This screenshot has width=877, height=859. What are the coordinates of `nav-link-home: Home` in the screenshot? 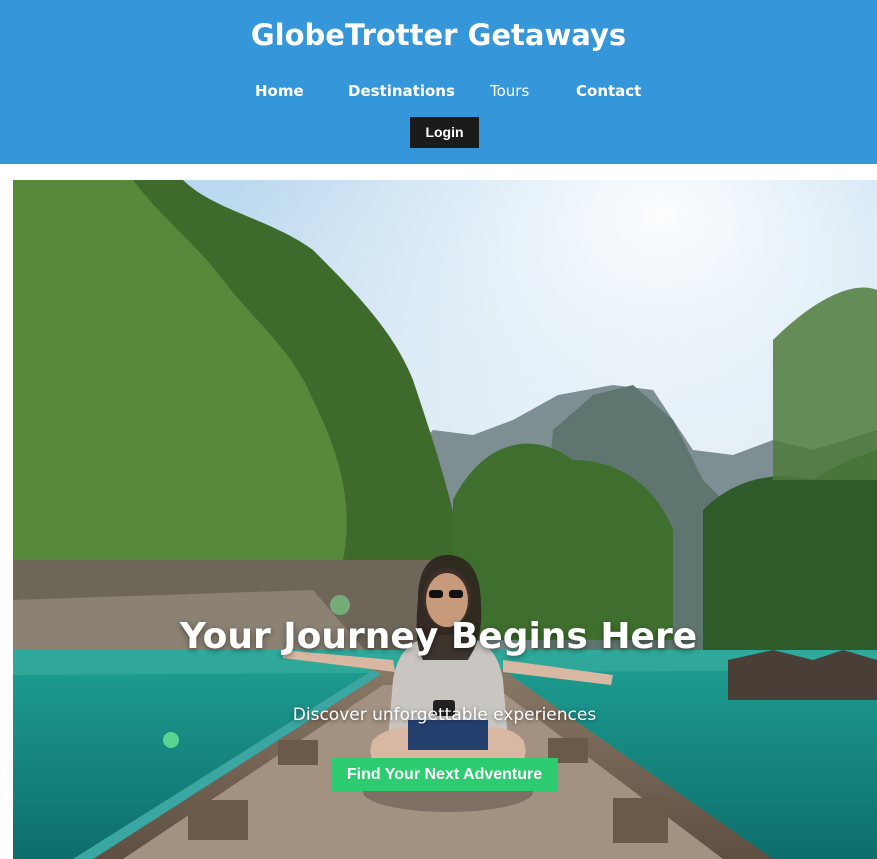 It's located at (279, 91).